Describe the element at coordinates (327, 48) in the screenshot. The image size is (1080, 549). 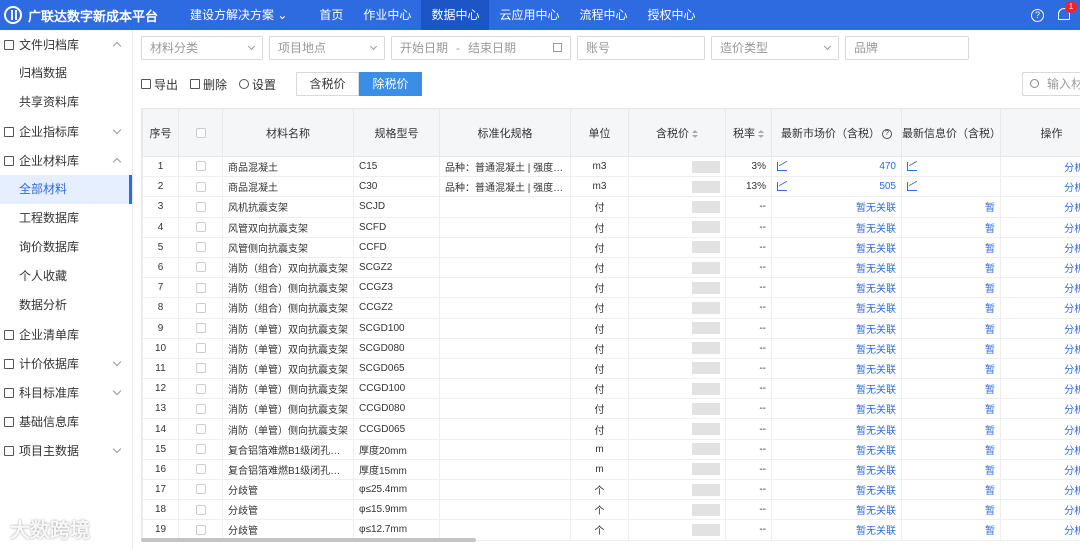
I see `project-location-select: 项目地点` at that location.